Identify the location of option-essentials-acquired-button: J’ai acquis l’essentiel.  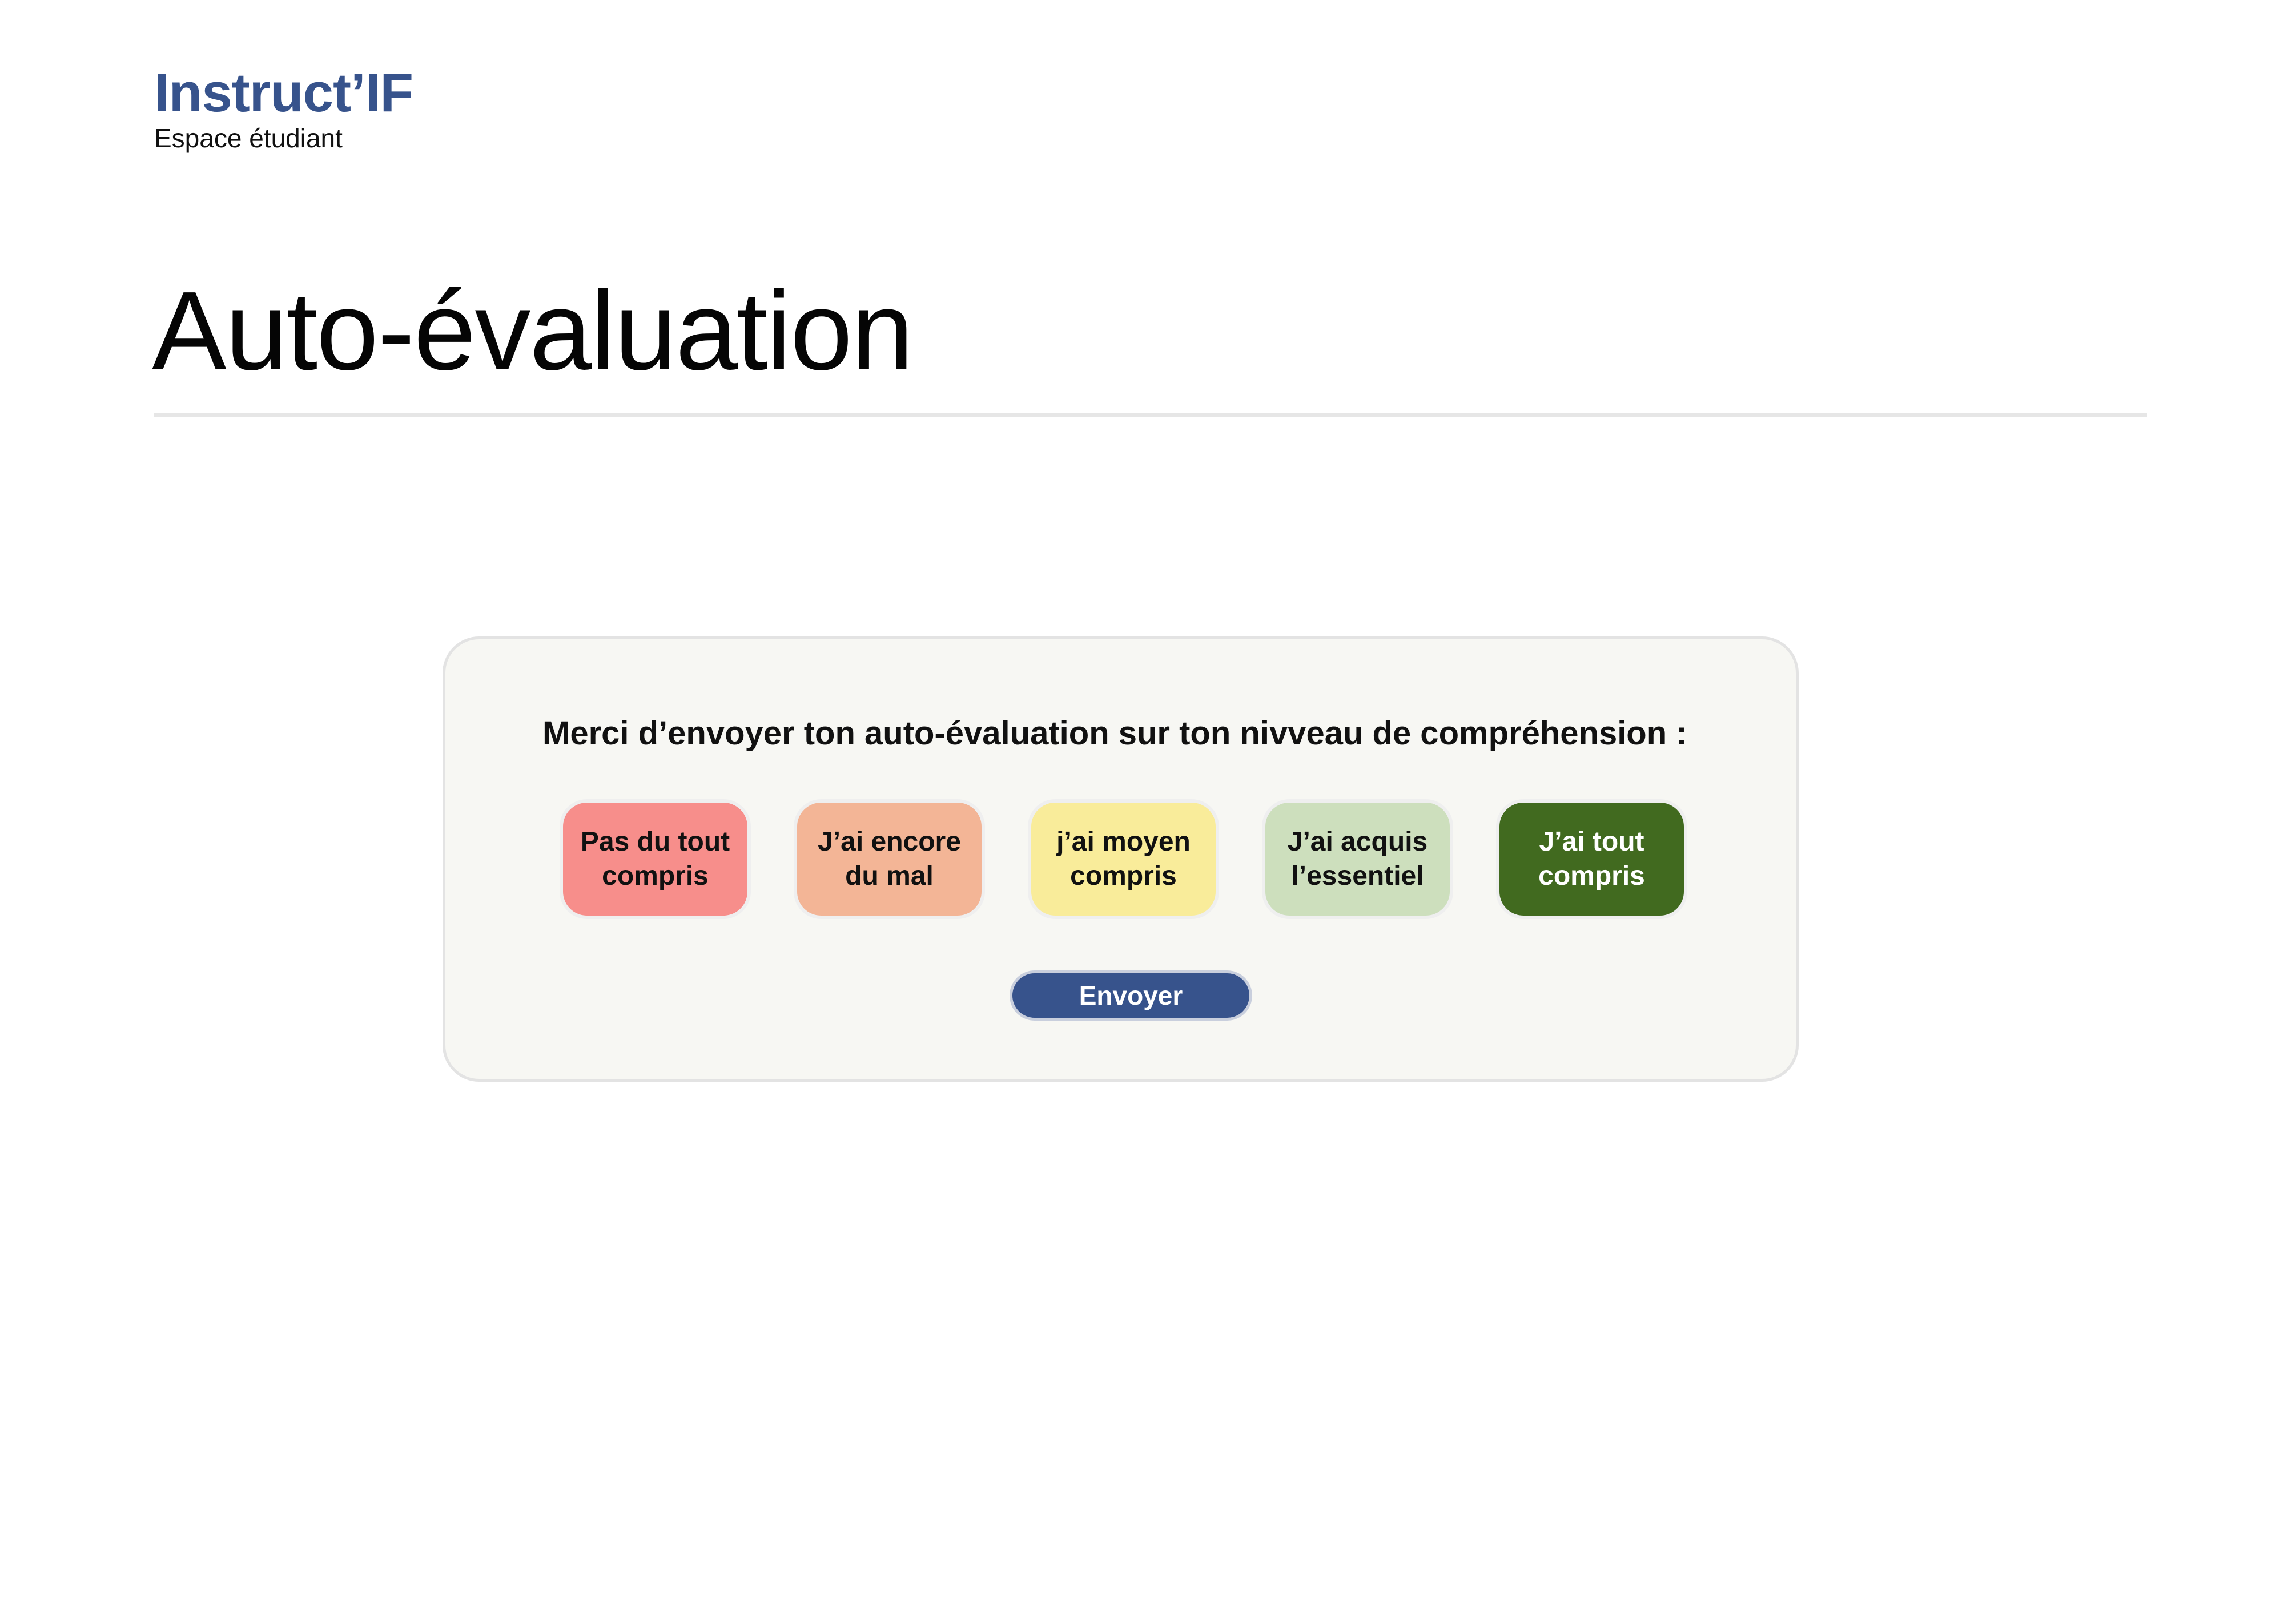
(1357, 859).